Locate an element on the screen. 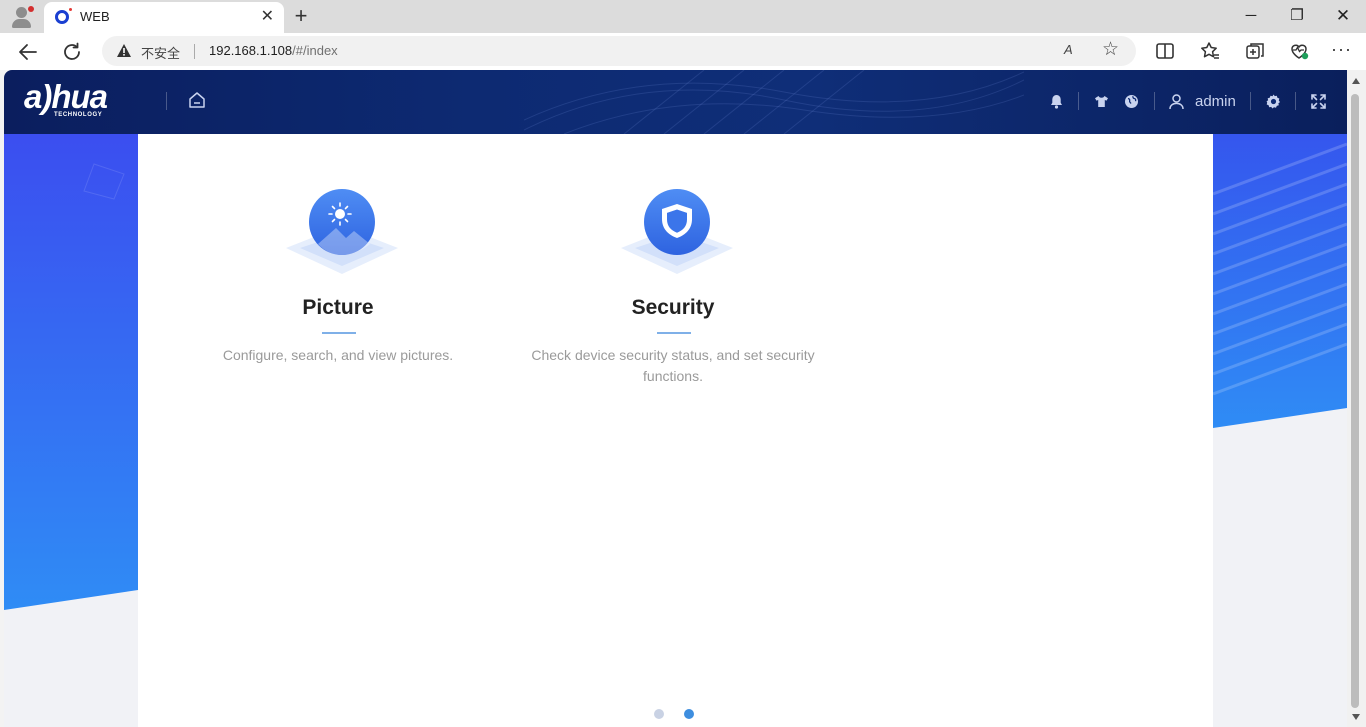  tab-favicon-icon is located at coordinates (62, 17).